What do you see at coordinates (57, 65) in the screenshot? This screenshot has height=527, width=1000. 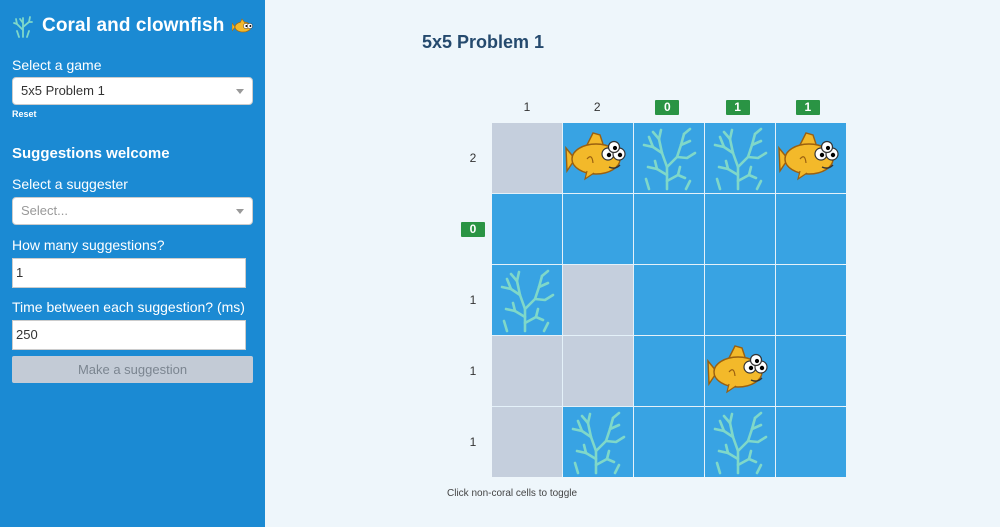 I see `game-label: Select a game` at bounding box center [57, 65].